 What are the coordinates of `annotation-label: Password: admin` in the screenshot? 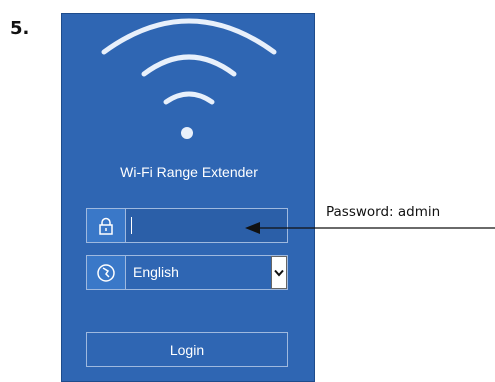 It's located at (383, 212).